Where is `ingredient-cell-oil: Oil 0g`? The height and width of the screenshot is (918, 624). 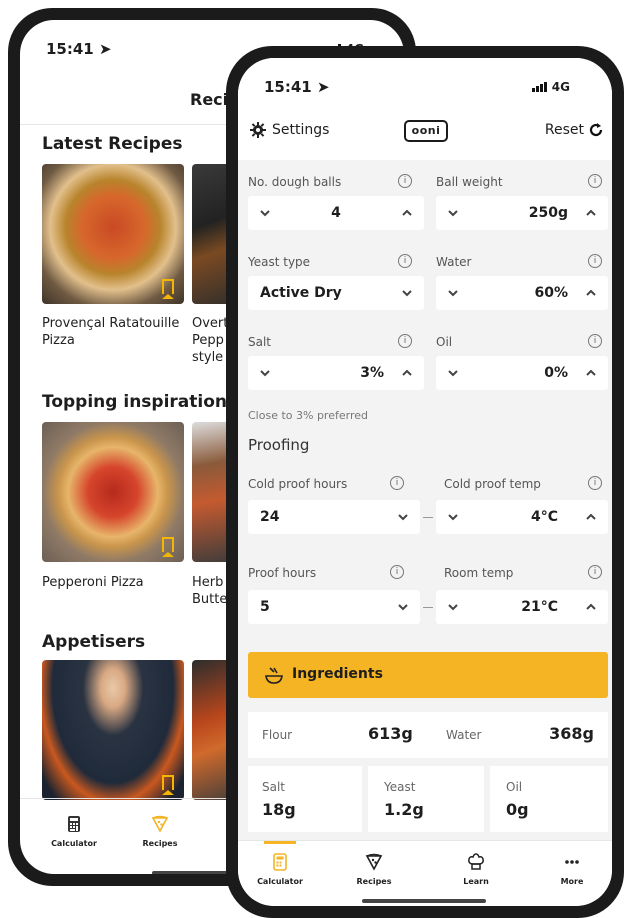 ingredient-cell-oil: Oil 0g is located at coordinates (549, 799).